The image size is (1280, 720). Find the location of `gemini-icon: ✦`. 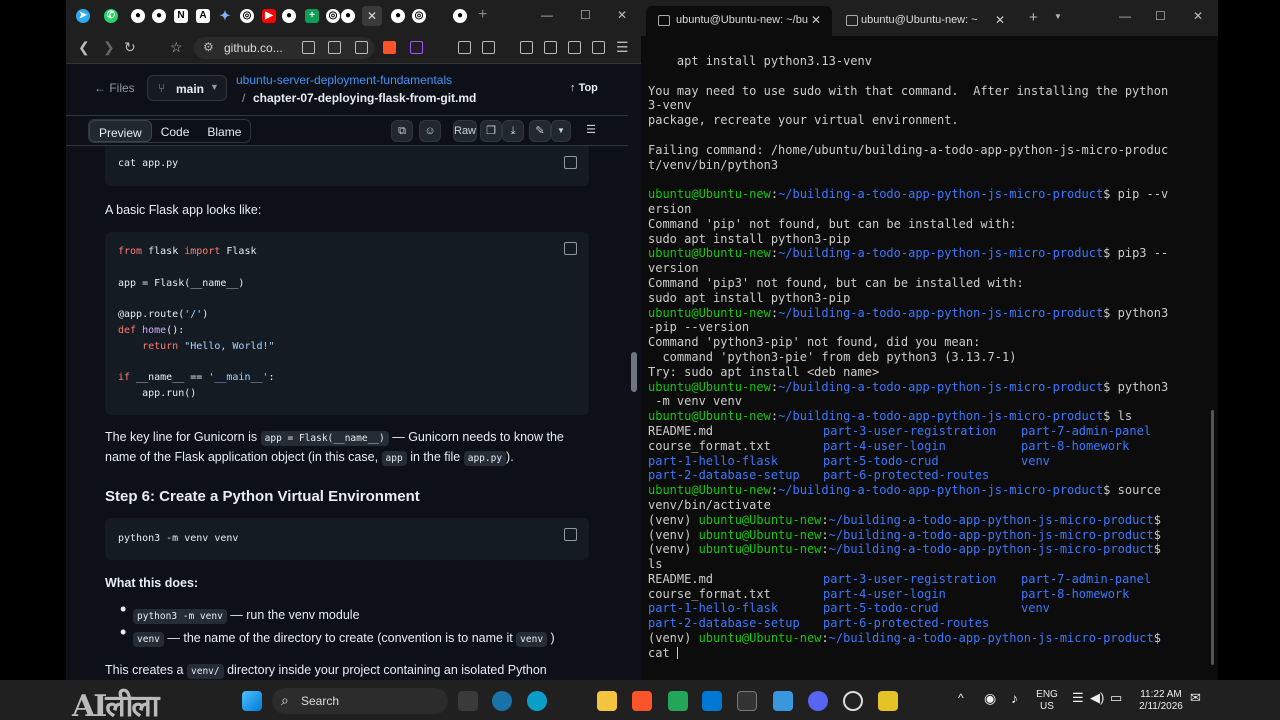

gemini-icon: ✦ is located at coordinates (225, 16).